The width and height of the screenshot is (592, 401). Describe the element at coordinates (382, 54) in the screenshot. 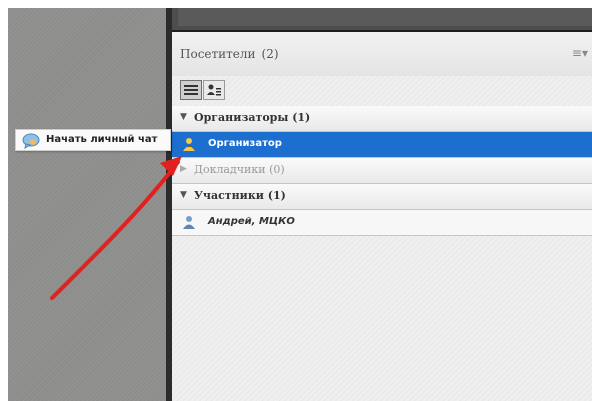

I see `pod-header: Посетители (2) ≡▾` at that location.